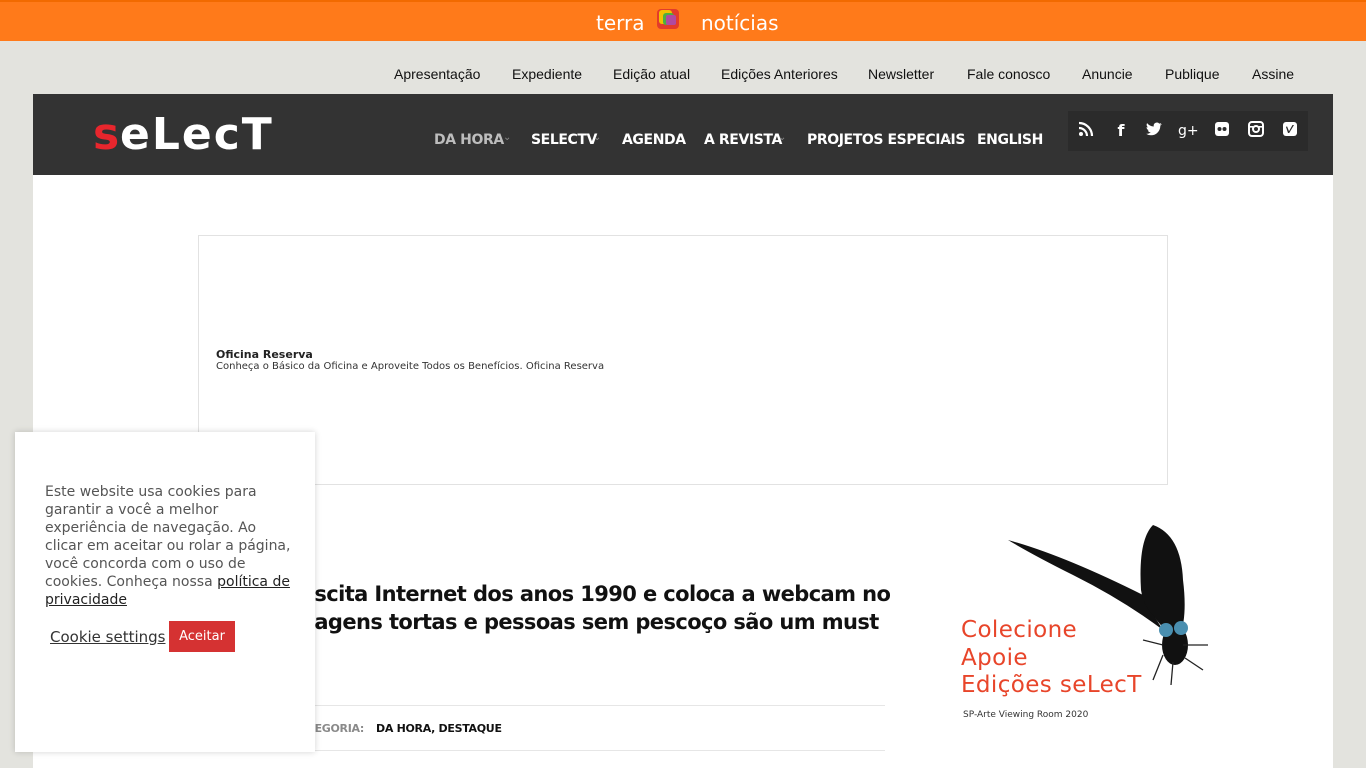 This screenshot has height=768, width=1366. Describe the element at coordinates (106, 132) in the screenshot. I see `svg-text: s` at that location.